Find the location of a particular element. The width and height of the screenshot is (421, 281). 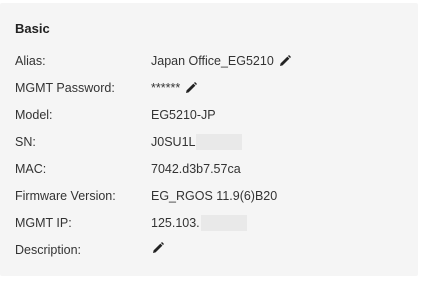

sn-label: SN: is located at coordinates (25, 142).